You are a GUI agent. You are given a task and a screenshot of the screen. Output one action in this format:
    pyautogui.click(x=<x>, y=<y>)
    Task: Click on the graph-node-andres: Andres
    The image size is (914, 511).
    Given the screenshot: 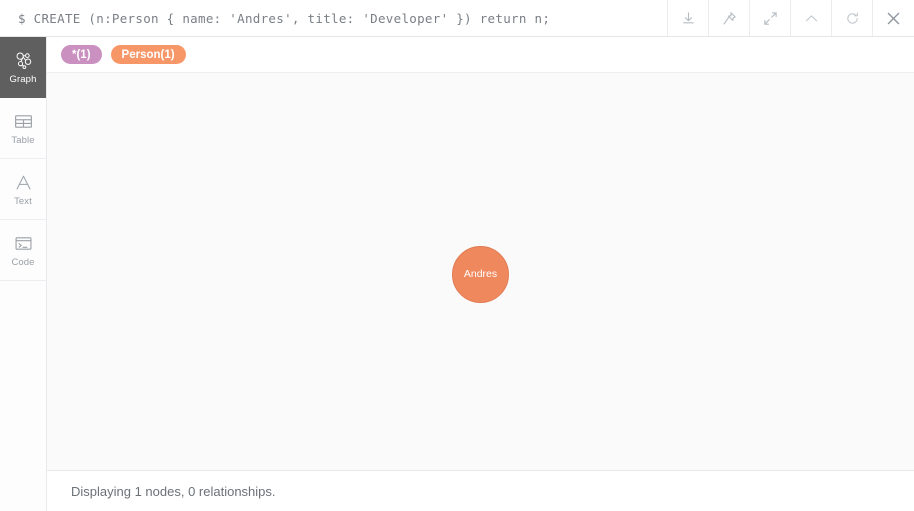 What is the action you would take?
    pyautogui.click(x=480, y=274)
    